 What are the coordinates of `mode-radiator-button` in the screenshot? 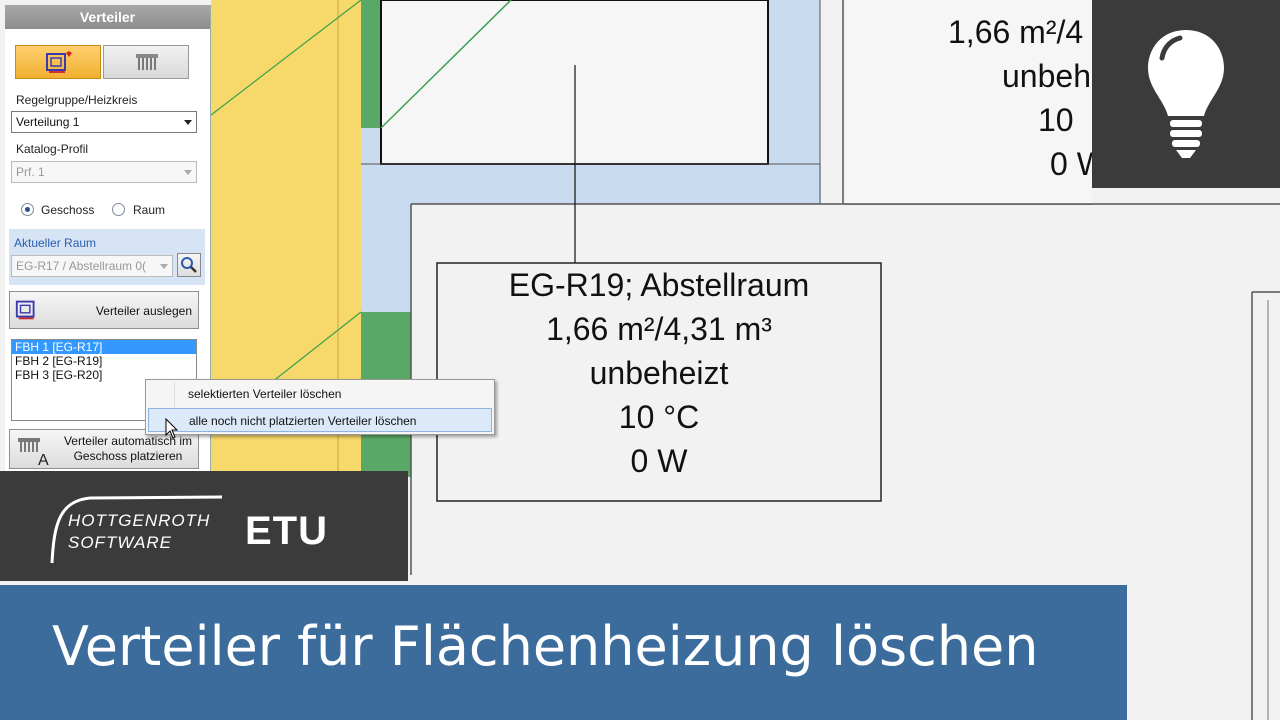 It's located at (146, 62).